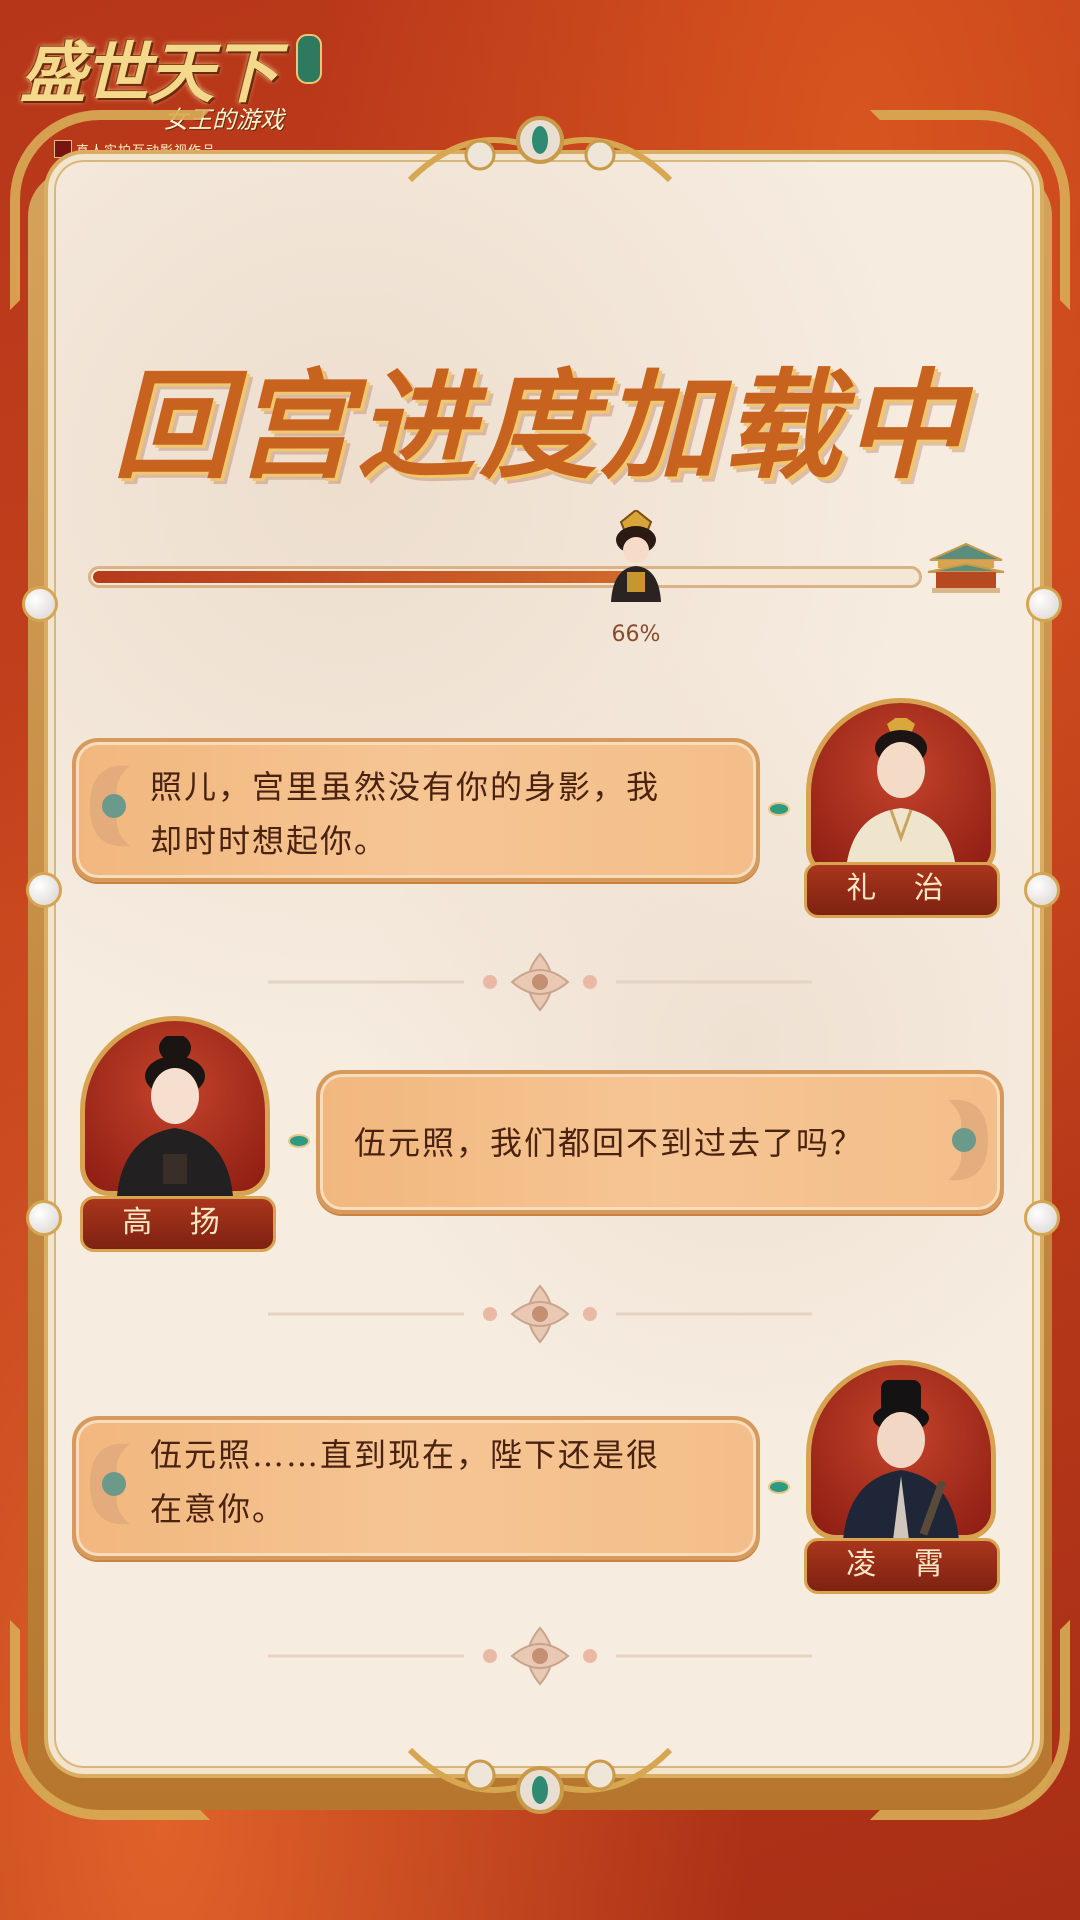  Describe the element at coordinates (365, 577) in the screenshot. I see `progress-fill` at that location.